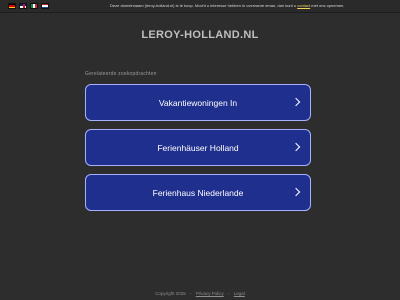 Image resolution: width=400 pixels, height=300 pixels. I want to click on related-link-ferienhaeuser-holland: Ferienhäuser Holland, so click(198, 147).